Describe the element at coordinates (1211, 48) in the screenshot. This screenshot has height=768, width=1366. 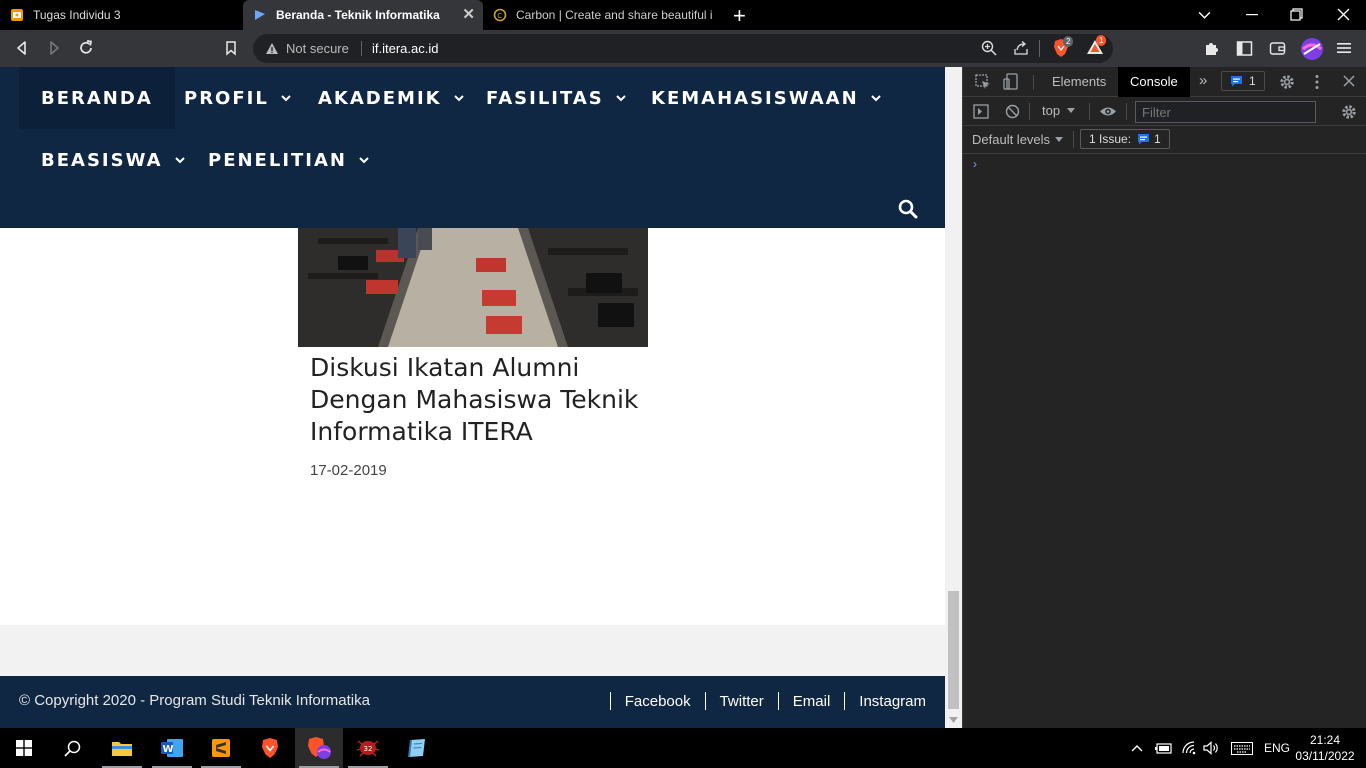
I see `extensions-puzzle-icon` at that location.